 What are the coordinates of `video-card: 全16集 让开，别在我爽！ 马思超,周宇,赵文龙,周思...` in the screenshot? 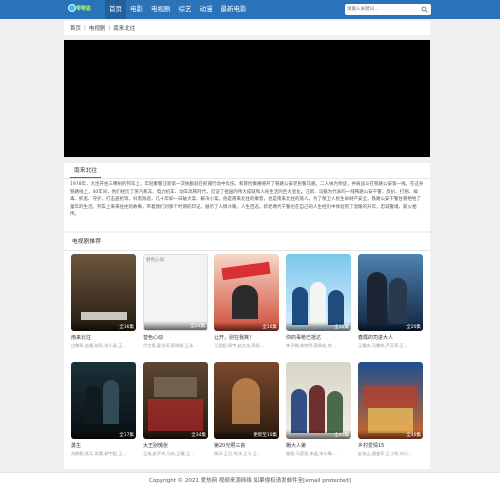 It's located at (246, 301).